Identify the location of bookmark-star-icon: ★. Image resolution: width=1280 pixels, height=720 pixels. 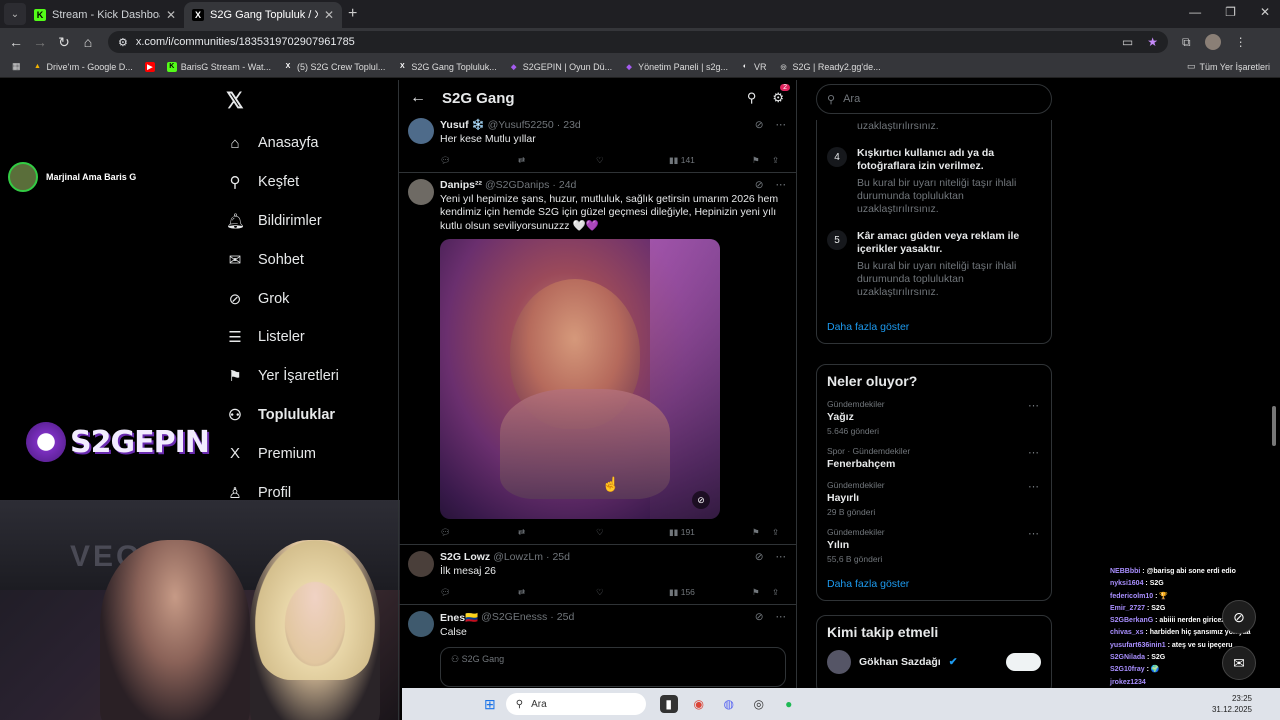
(1152, 42).